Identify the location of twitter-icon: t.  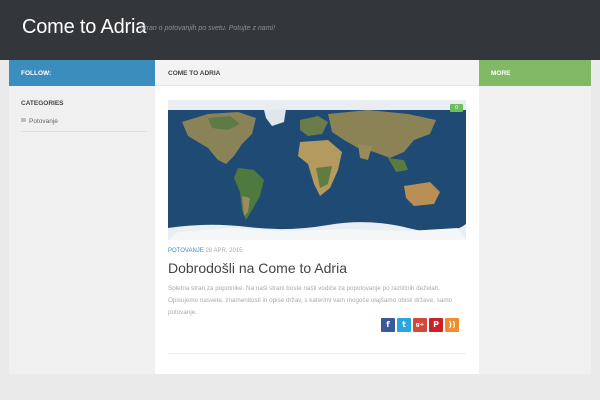
(404, 325).